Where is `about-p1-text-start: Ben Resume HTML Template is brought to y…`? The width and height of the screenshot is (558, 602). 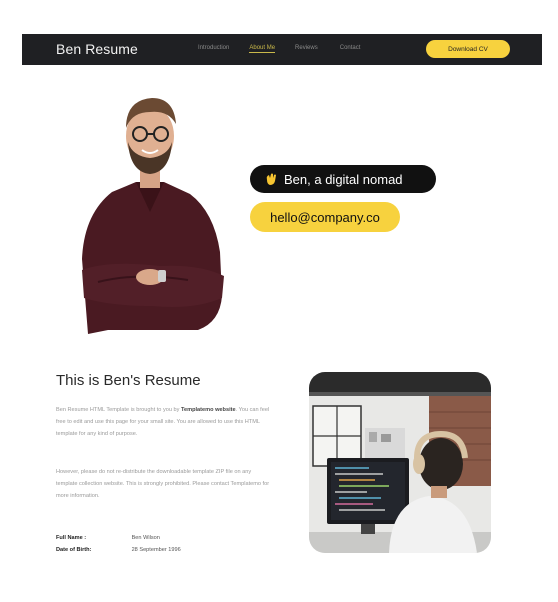 about-p1-text-start: Ben Resume HTML Template is brought to y… is located at coordinates (118, 410).